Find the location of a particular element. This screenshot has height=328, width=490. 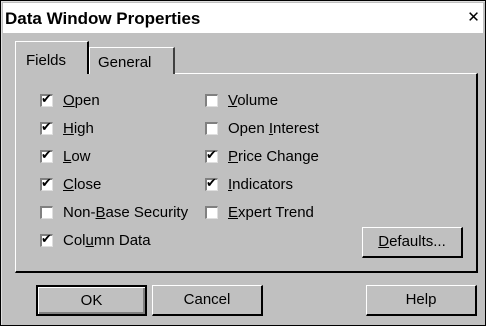

checkbox-open-interest: Open Interest is located at coordinates (262, 128).